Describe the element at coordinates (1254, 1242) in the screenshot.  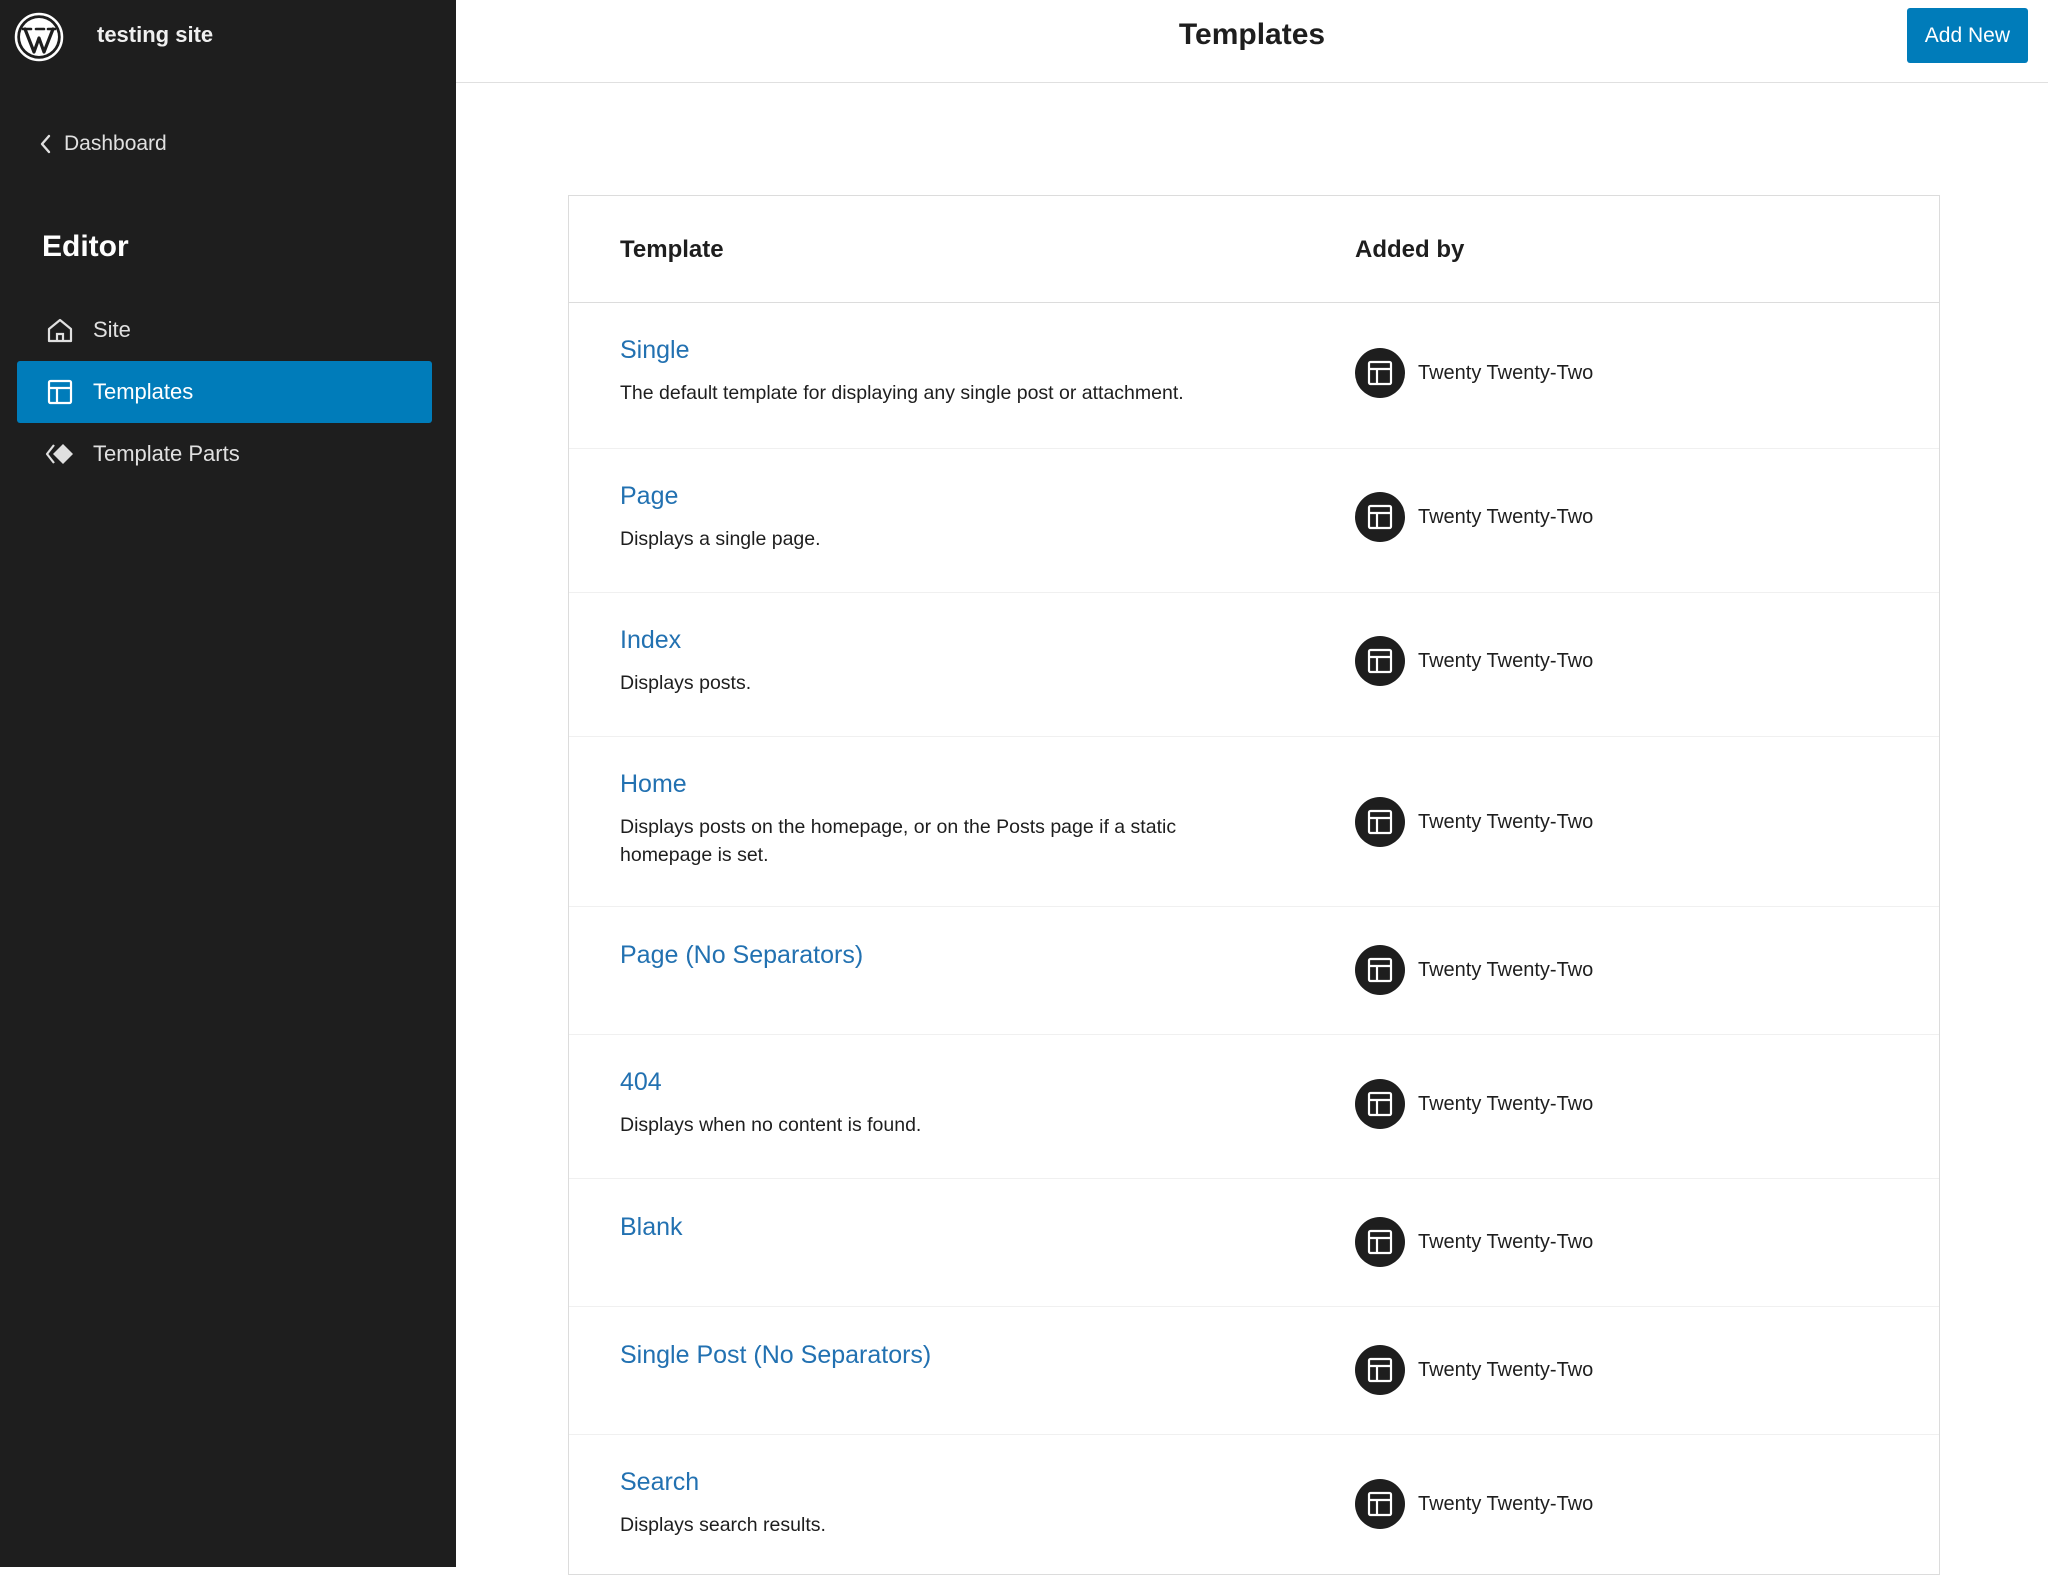
I see `table-row: Blank Twenty Twenty-Two` at that location.